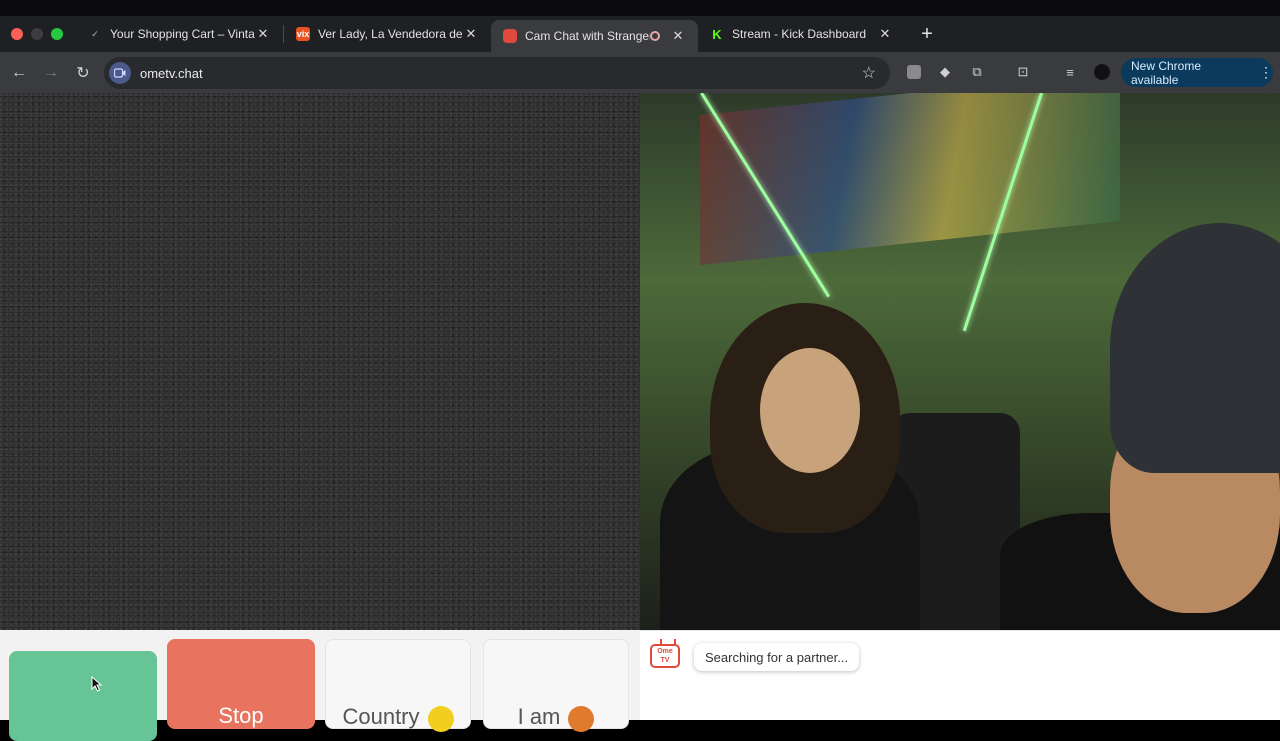 This screenshot has width=1280, height=741. What do you see at coordinates (97, 683) in the screenshot?
I see `mouse-cursor-icon` at bounding box center [97, 683].